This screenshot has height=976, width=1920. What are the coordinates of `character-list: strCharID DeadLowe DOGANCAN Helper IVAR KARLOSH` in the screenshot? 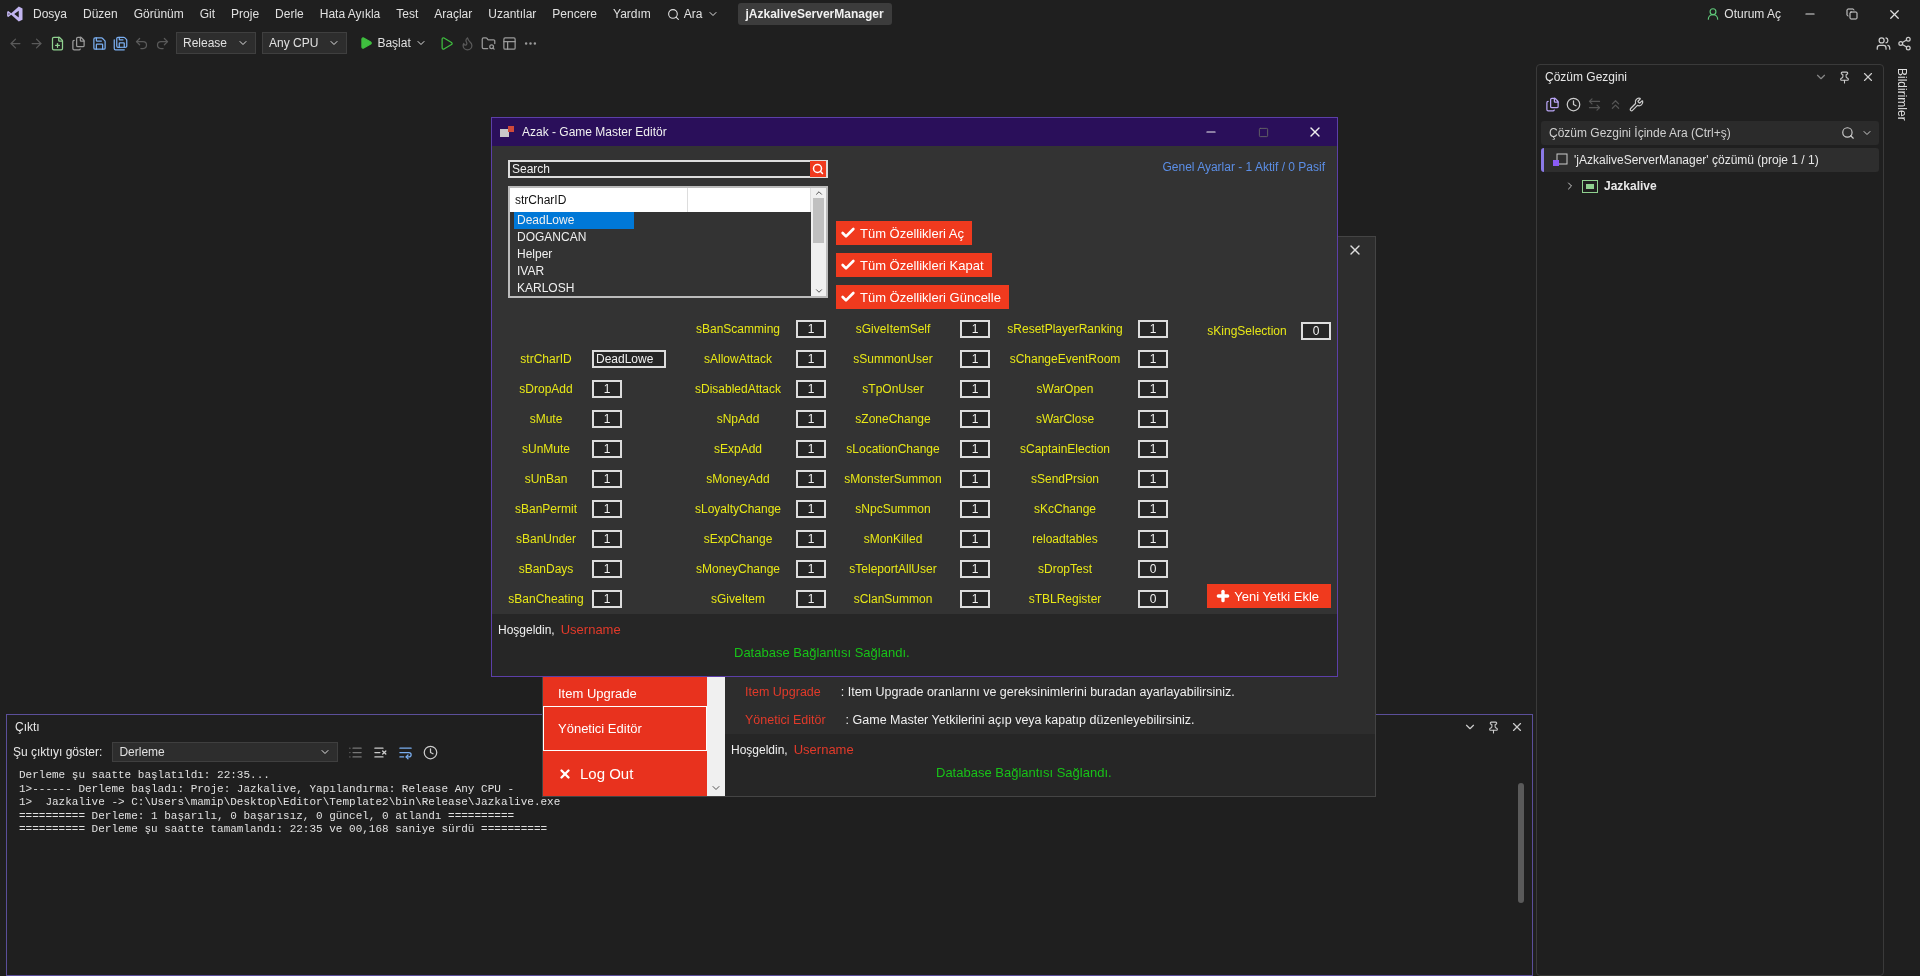 It's located at (668, 242).